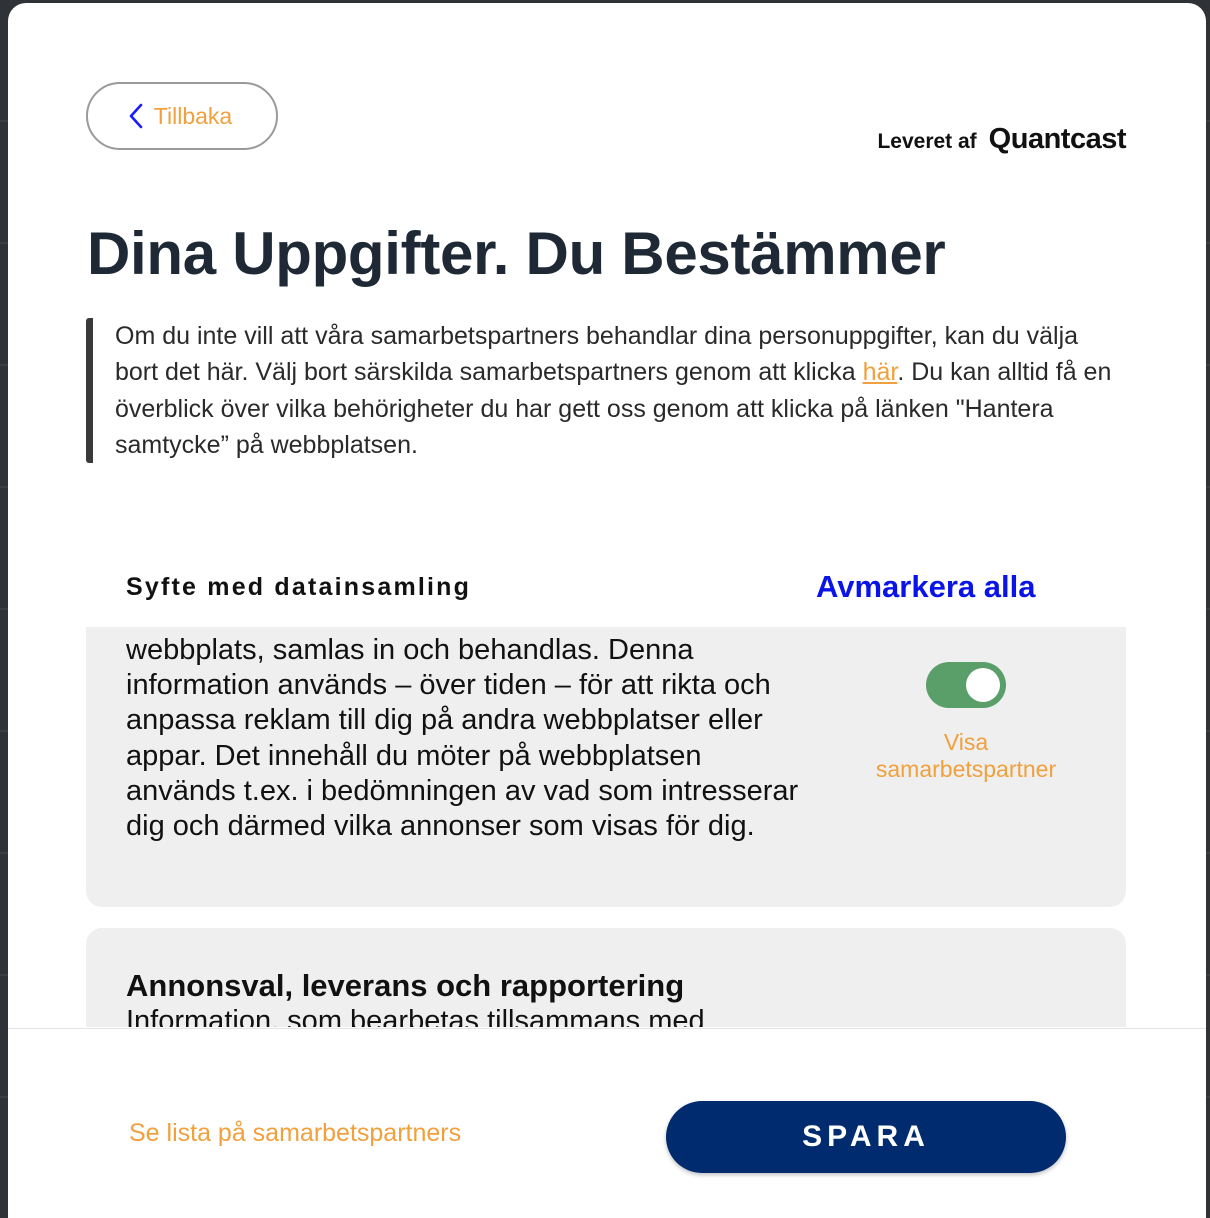 The height and width of the screenshot is (1218, 1210). I want to click on back-button: Tillbaka, so click(182, 116).